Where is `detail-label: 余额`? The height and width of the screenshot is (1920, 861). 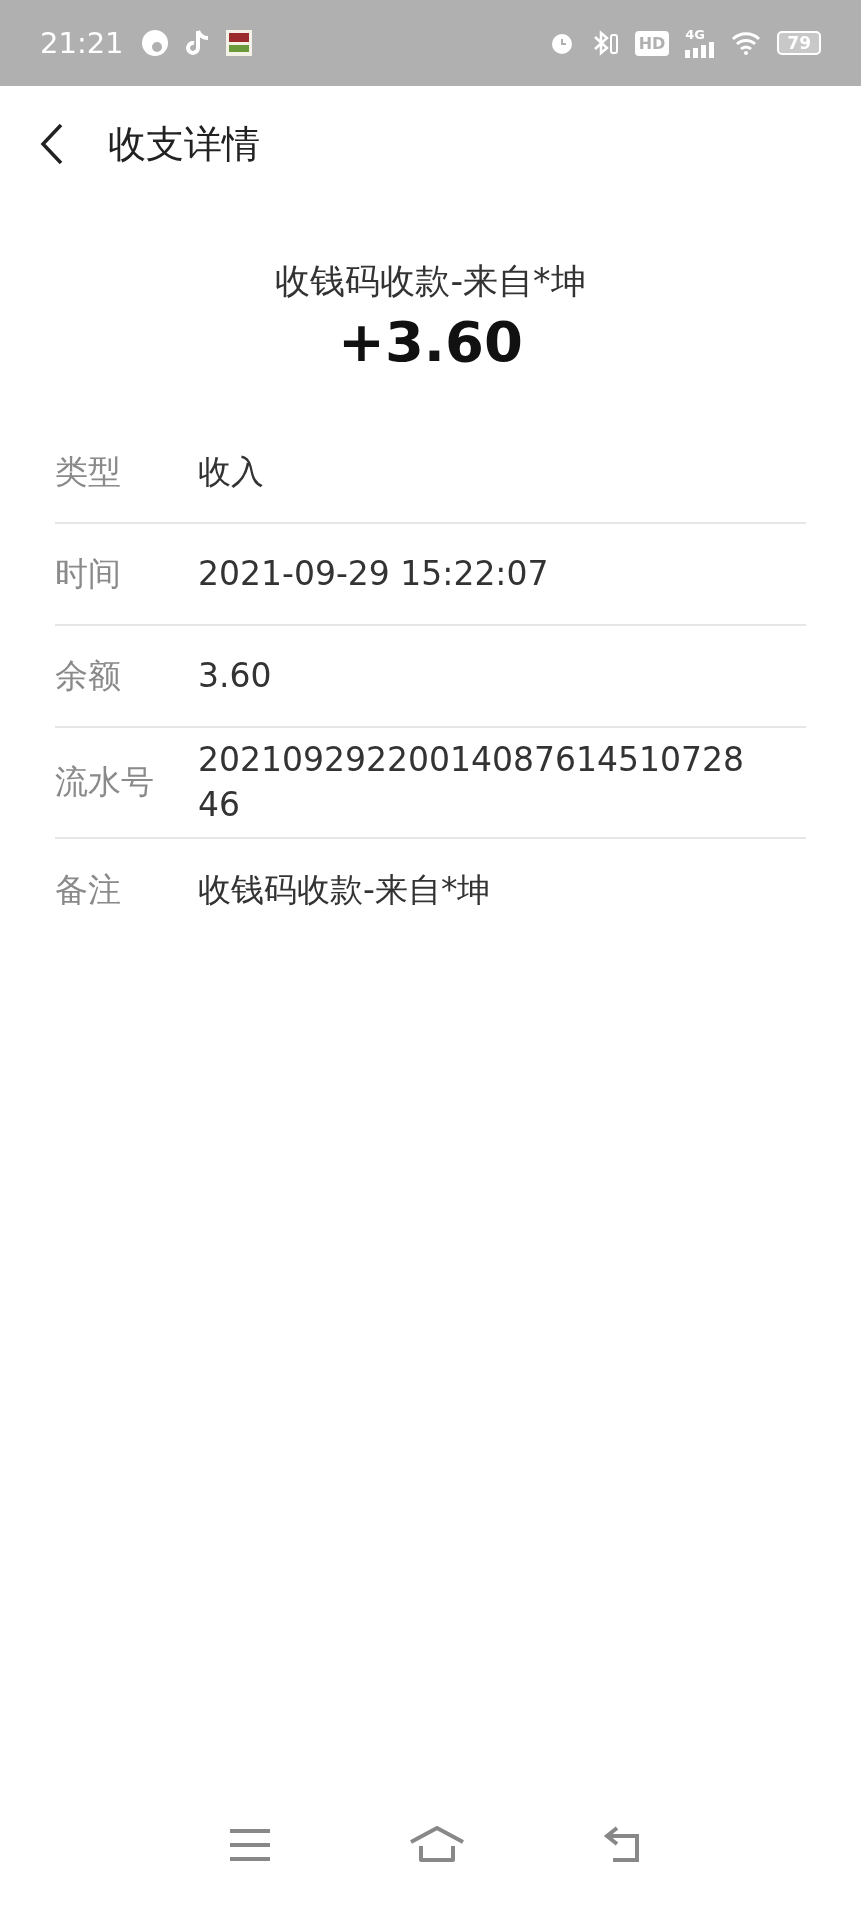 detail-label: 余额 is located at coordinates (88, 675).